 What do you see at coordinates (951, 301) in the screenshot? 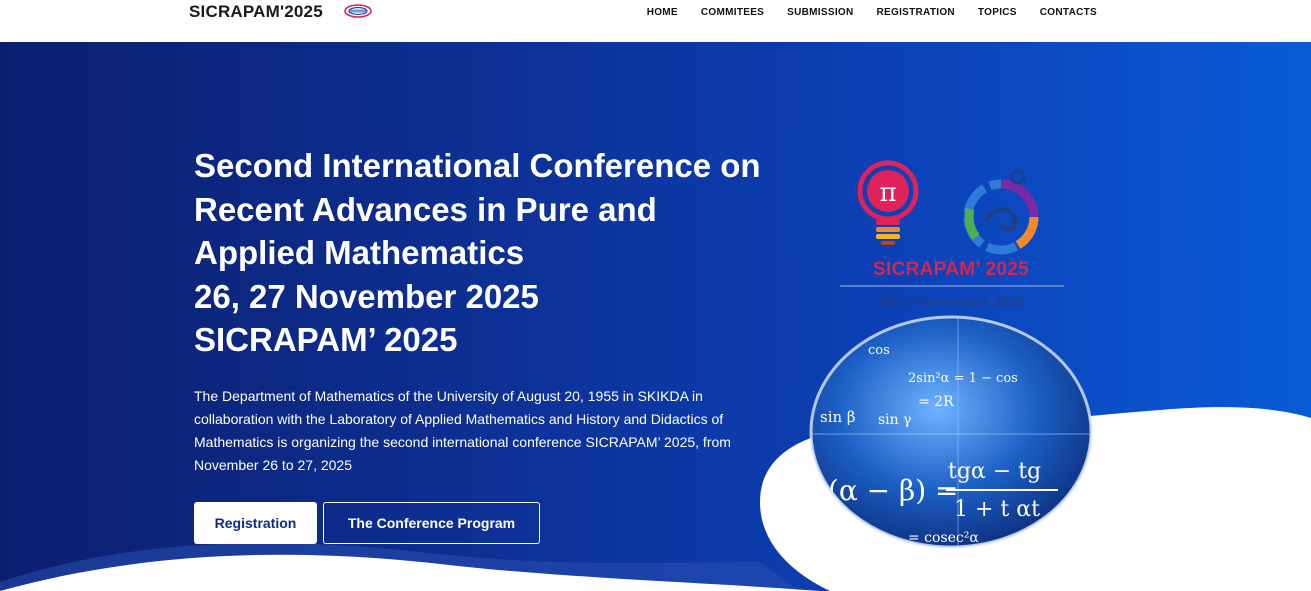
I see `logo-date: 26, 27 November 2025` at bounding box center [951, 301].